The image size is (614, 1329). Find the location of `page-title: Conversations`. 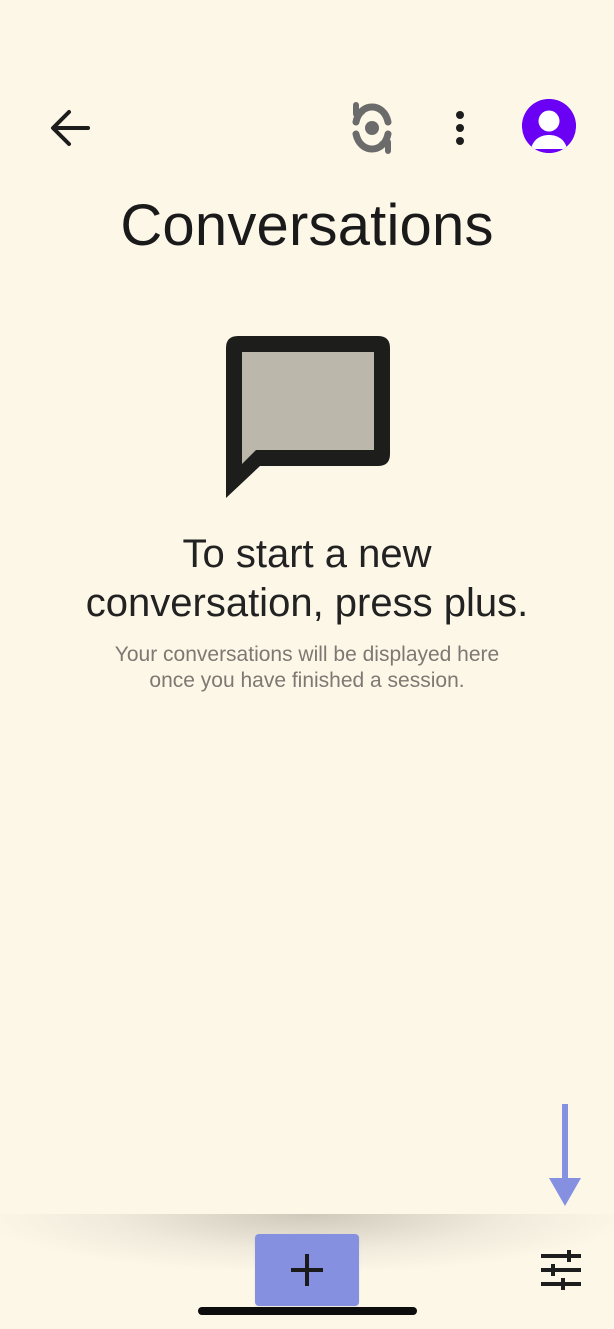

page-title: Conversations is located at coordinates (307, 225).